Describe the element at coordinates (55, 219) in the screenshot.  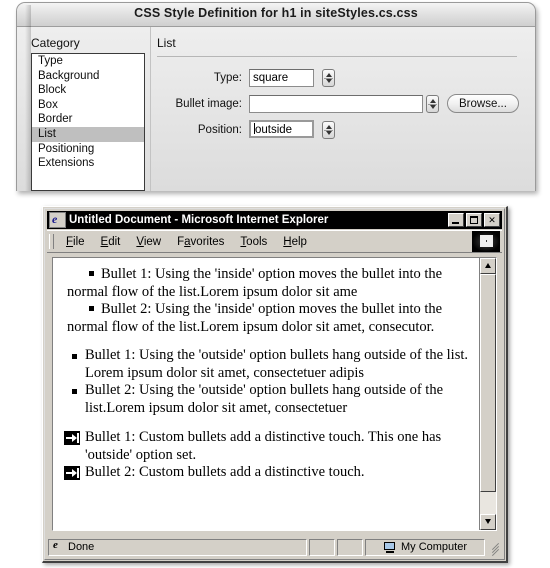
I see `ie-e-glyph: e` at that location.